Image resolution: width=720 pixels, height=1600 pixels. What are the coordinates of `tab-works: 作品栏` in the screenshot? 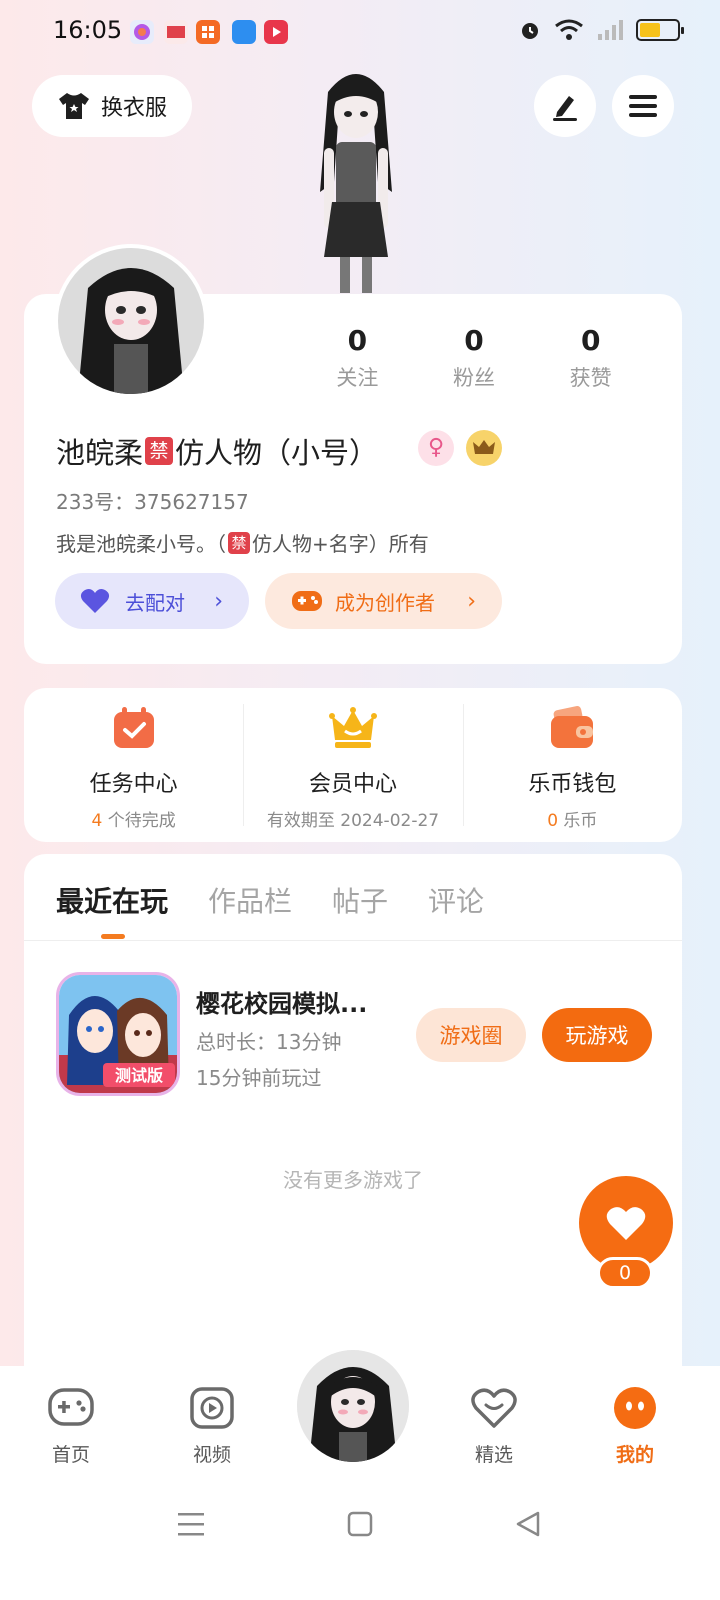 It's located at (250, 900).